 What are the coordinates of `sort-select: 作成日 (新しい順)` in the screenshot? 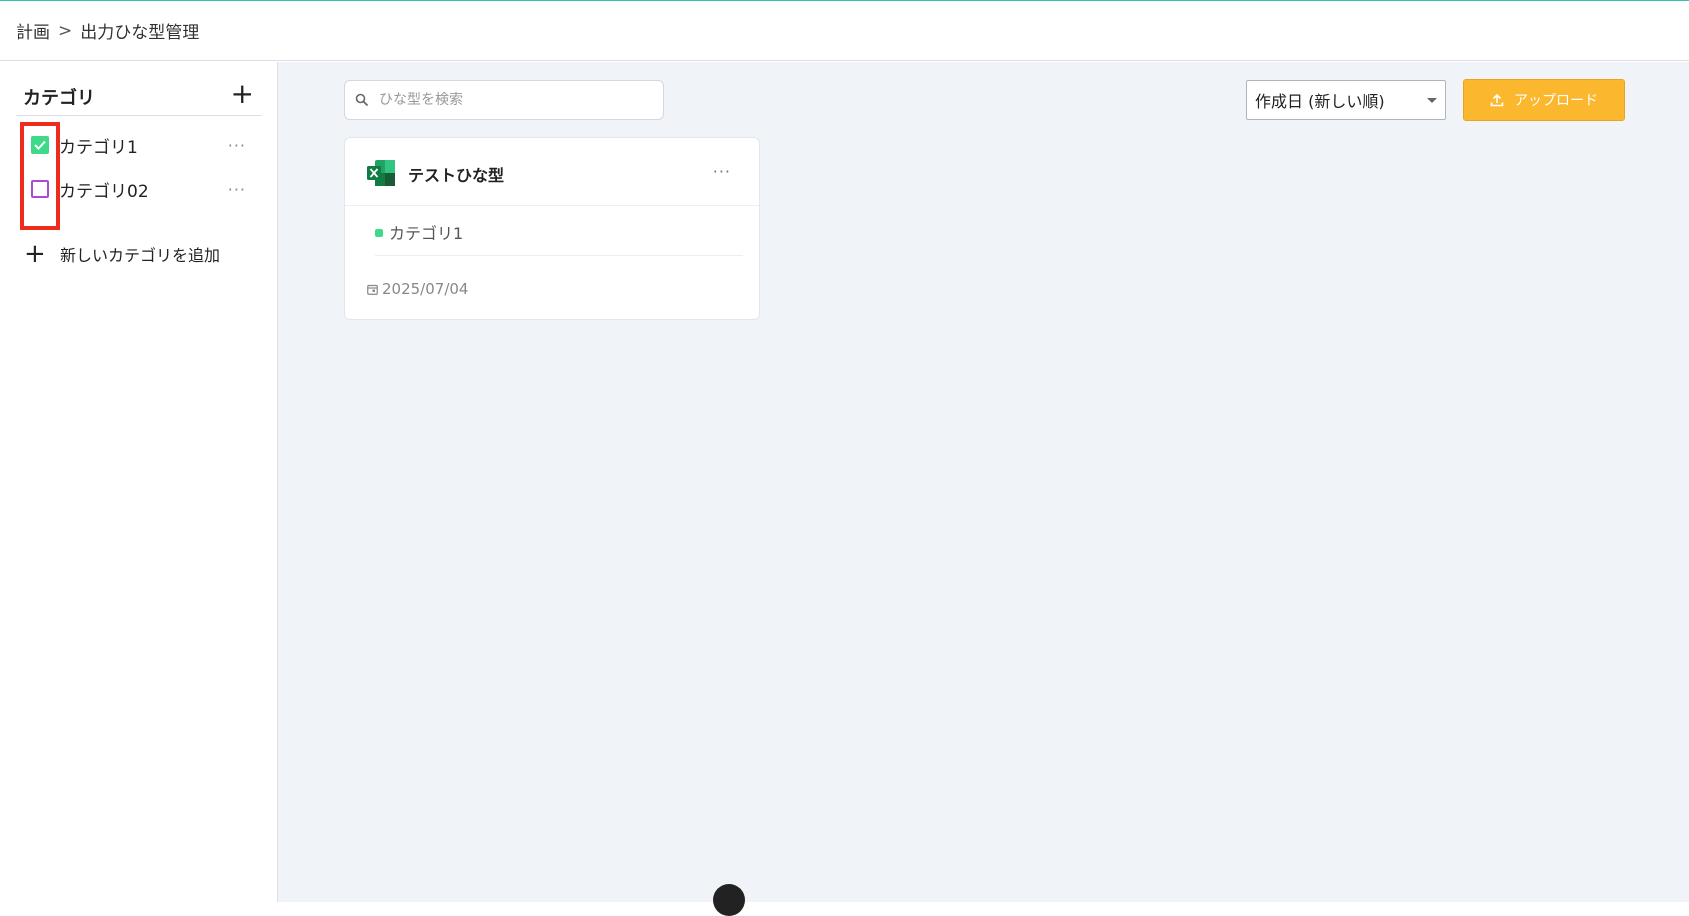 It's located at (1346, 100).